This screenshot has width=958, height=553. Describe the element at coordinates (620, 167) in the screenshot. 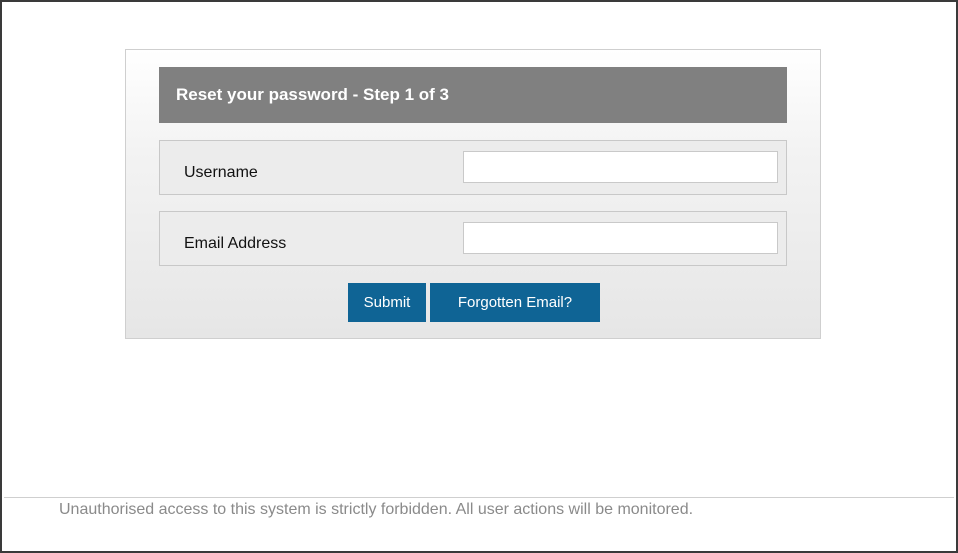

I see `username-input` at that location.